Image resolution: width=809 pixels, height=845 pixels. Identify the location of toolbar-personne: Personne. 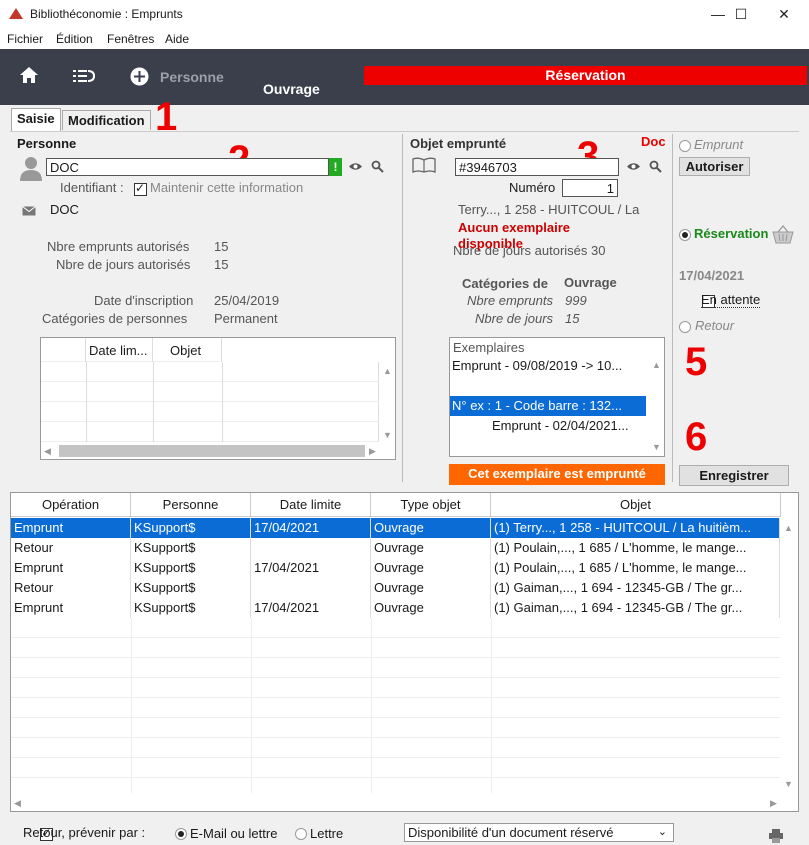
(192, 77).